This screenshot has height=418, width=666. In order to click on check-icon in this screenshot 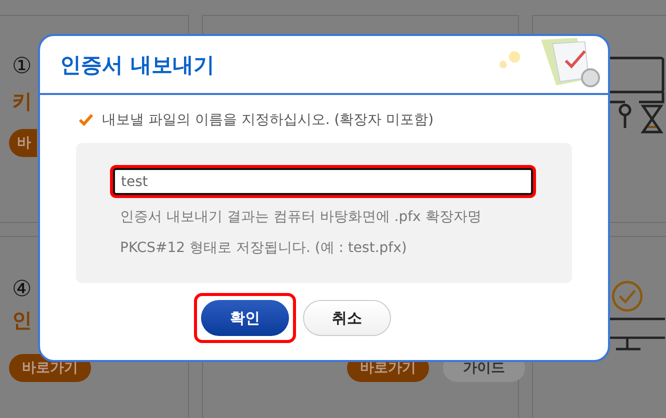, I will do `click(86, 120)`.